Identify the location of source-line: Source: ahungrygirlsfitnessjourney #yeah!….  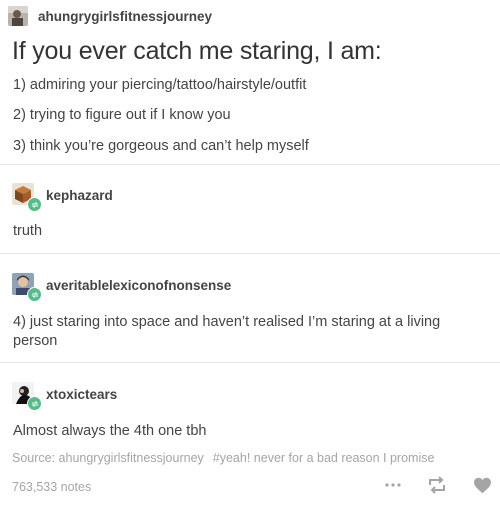
(223, 458).